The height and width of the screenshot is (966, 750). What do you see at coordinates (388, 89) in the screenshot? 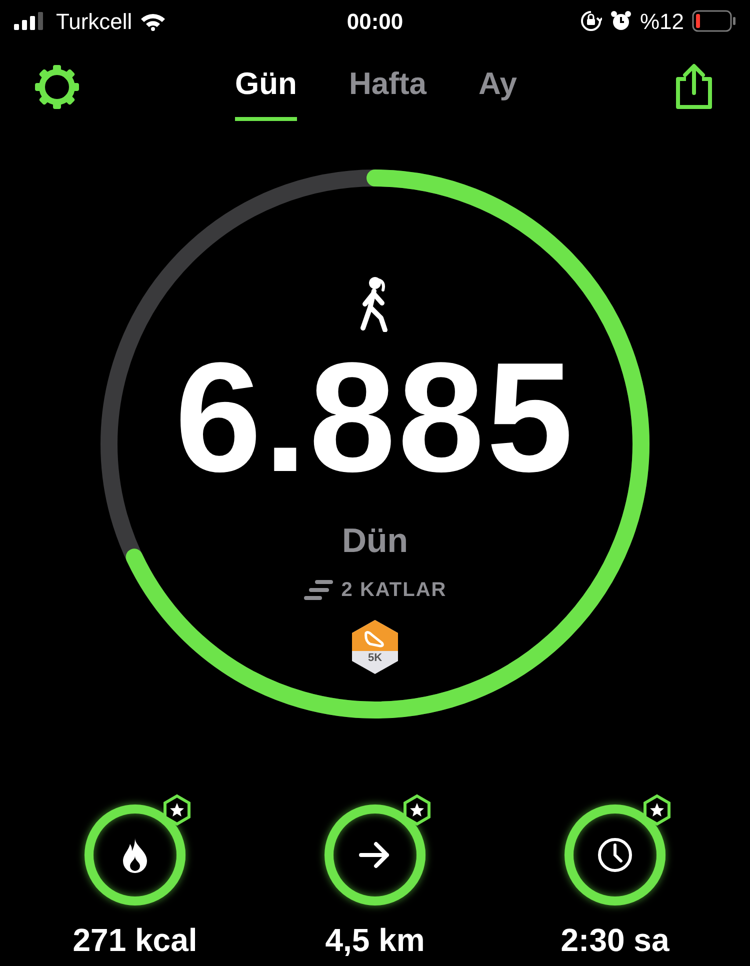
I see `tab: Hafta` at bounding box center [388, 89].